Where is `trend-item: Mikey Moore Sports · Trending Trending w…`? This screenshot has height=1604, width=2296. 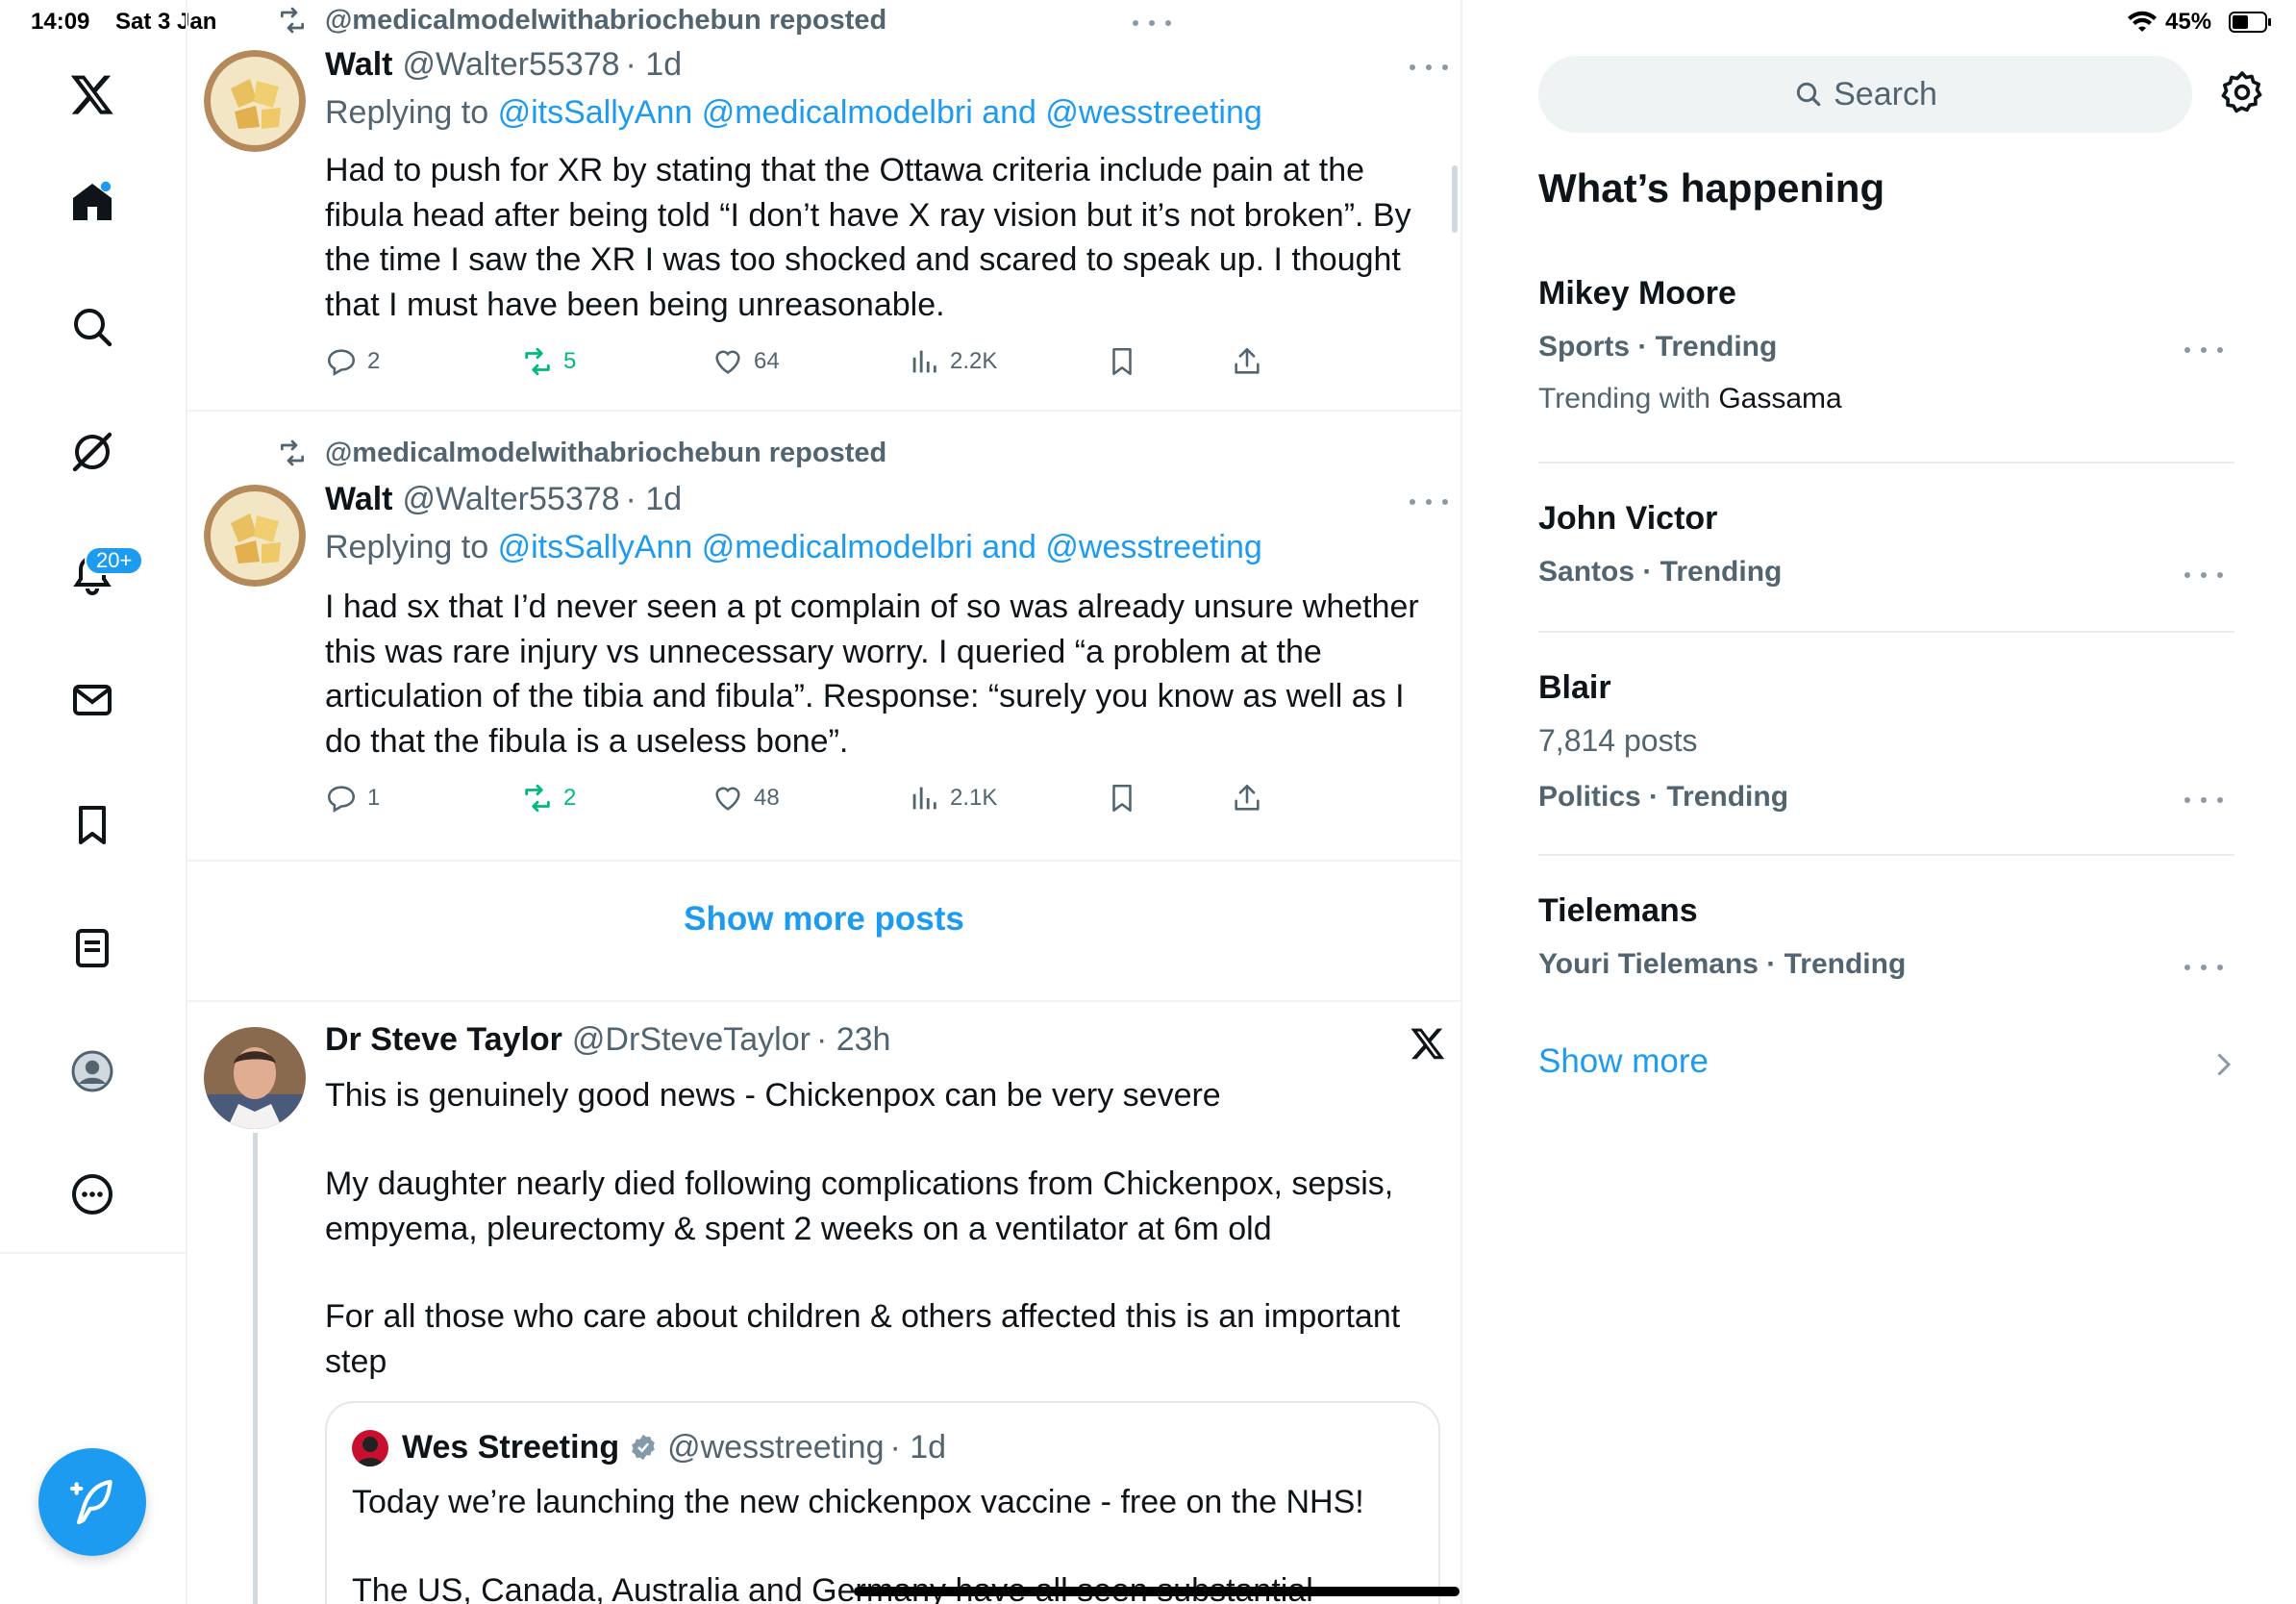 trend-item: Mikey Moore Sports · Trending Trending w… is located at coordinates (1886, 347).